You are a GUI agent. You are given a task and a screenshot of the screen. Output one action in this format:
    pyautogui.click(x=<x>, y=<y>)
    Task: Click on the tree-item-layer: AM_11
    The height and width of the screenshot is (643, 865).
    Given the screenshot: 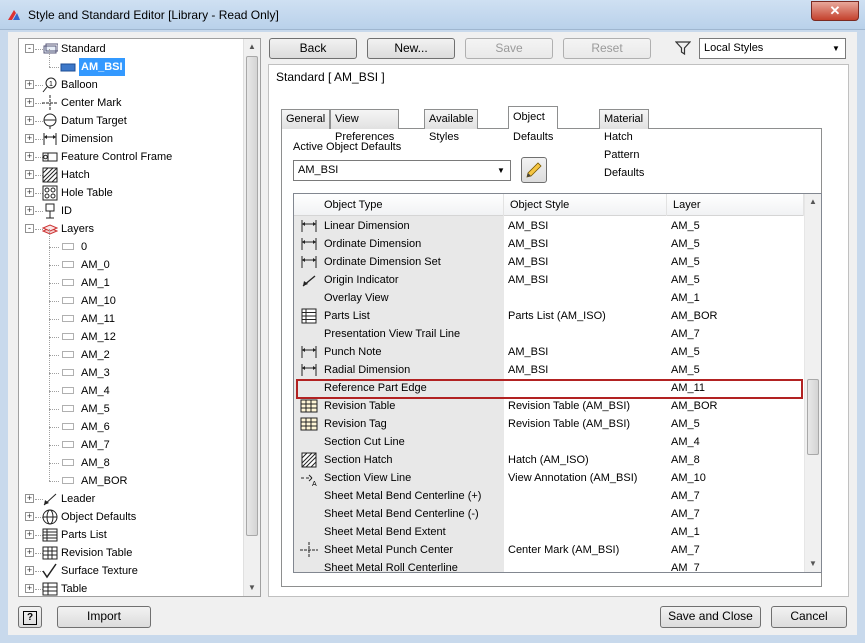 What is the action you would take?
    pyautogui.click(x=131, y=319)
    